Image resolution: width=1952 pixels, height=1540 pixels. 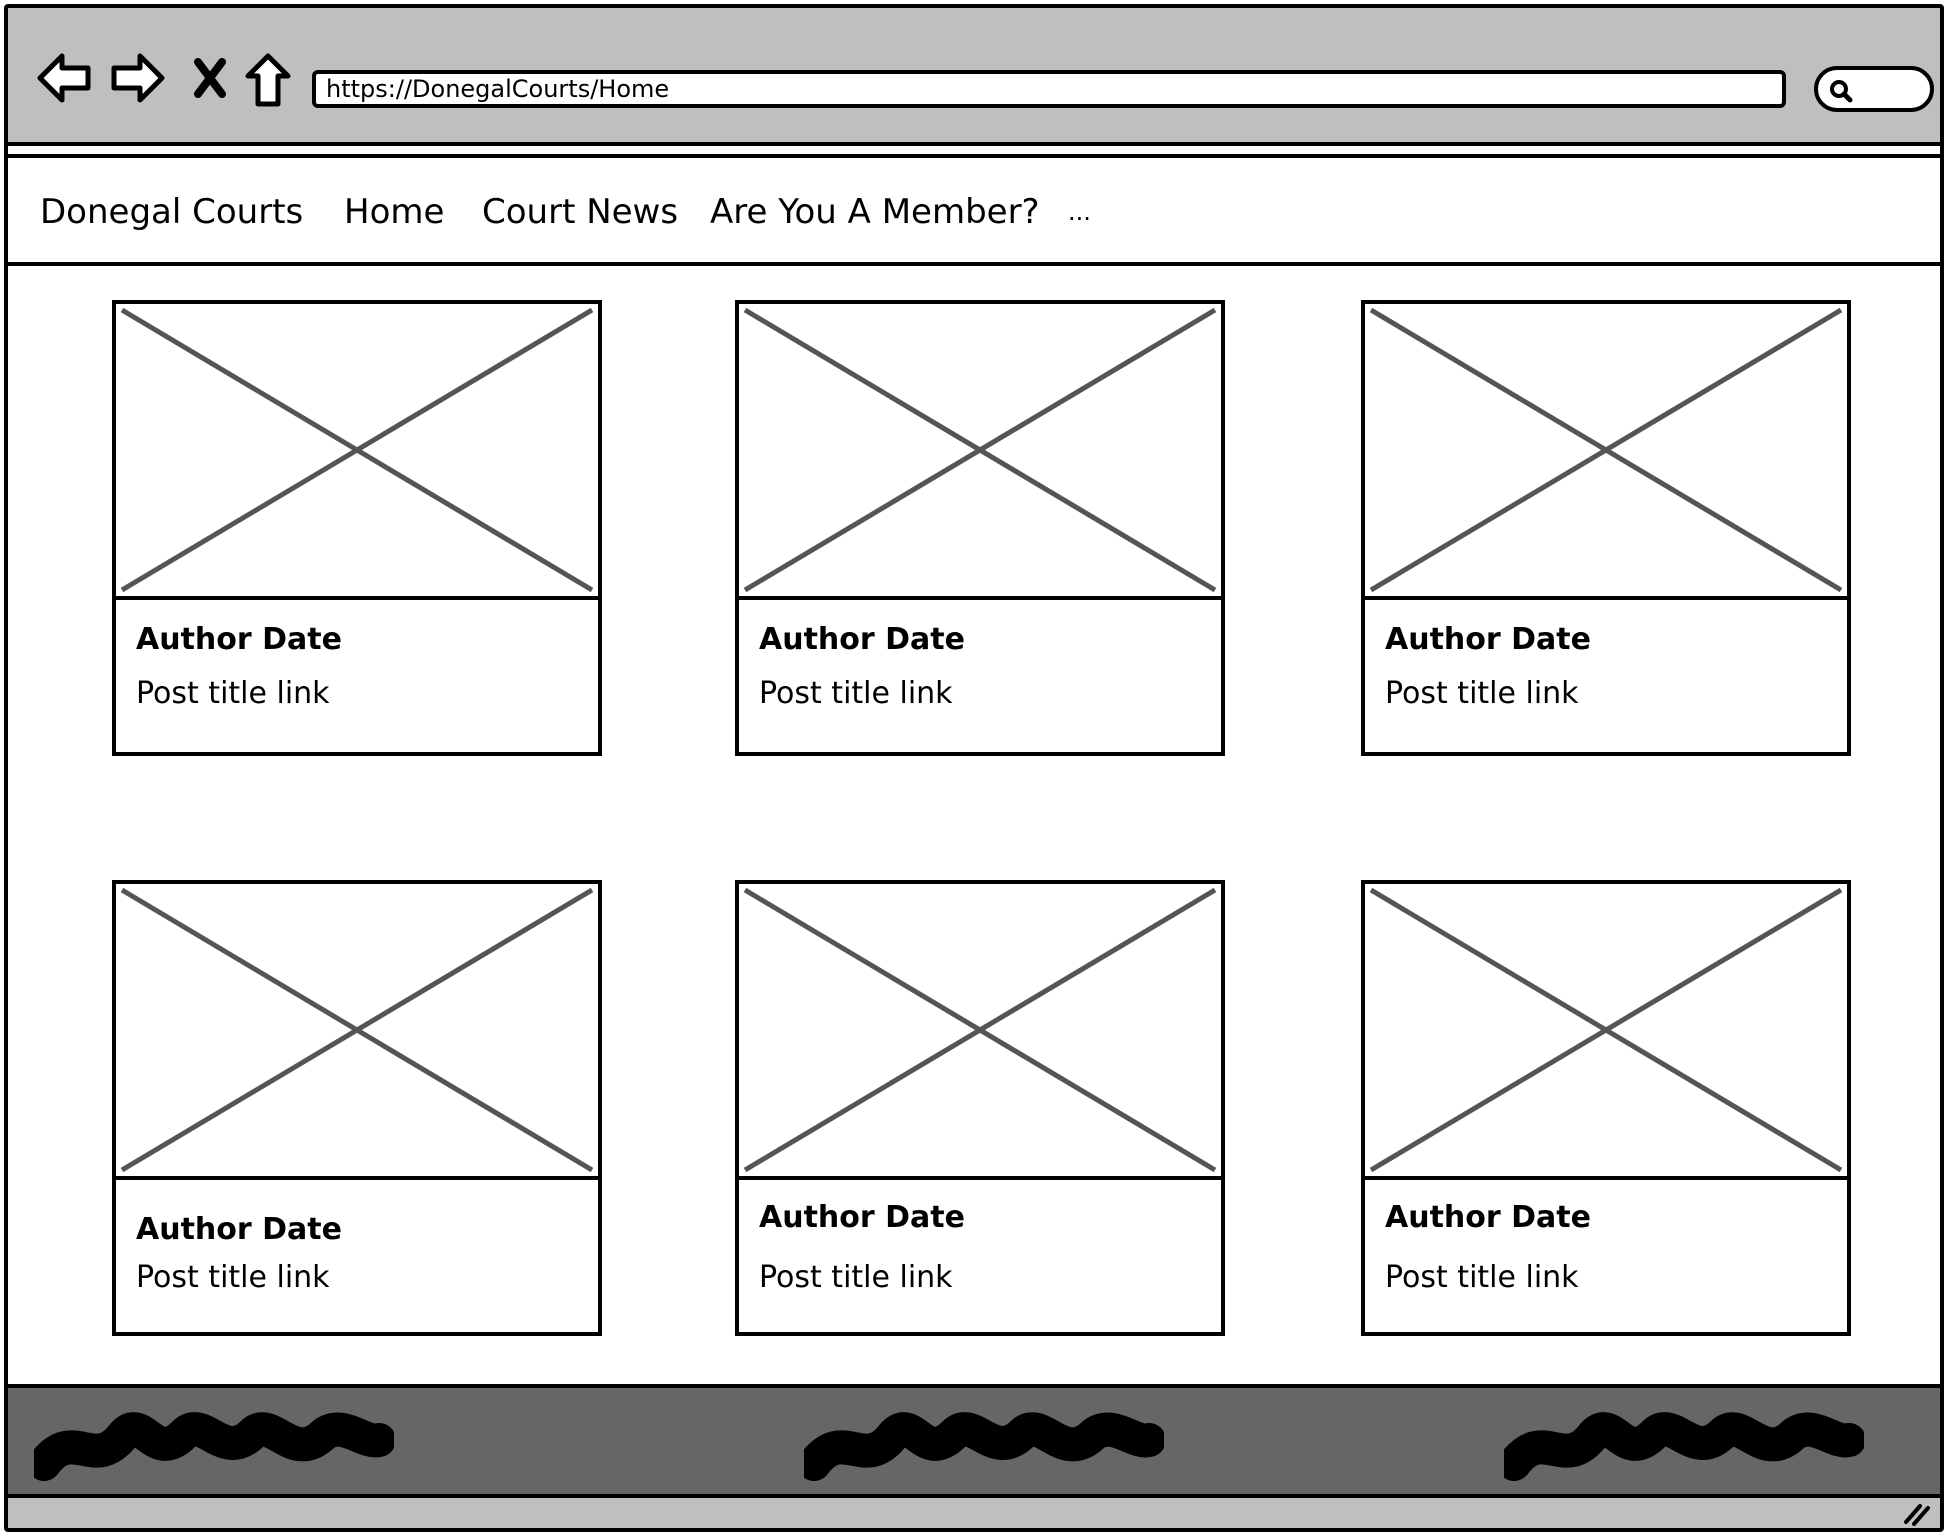 I want to click on search-icon, so click(x=1841, y=91).